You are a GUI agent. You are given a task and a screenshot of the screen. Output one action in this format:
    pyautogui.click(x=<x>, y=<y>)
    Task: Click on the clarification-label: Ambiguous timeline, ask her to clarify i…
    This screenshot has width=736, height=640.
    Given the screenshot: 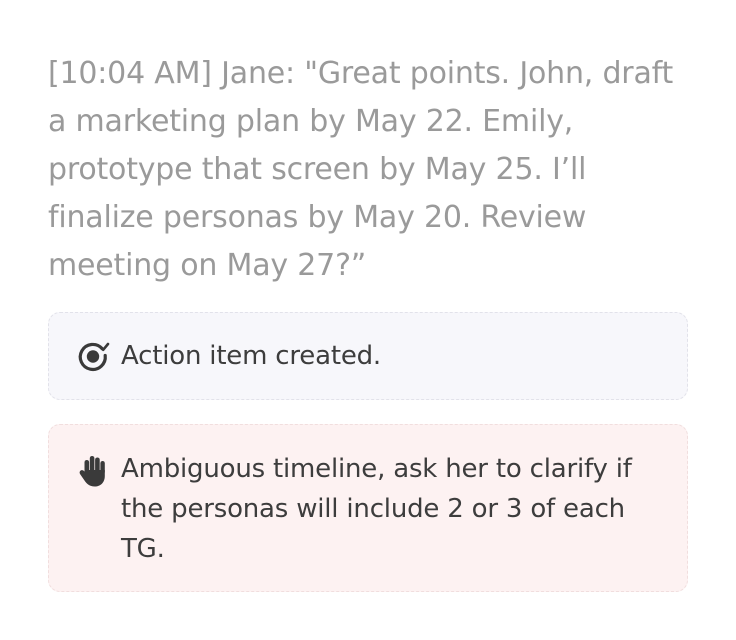 What is the action you would take?
    pyautogui.click(x=376, y=509)
    